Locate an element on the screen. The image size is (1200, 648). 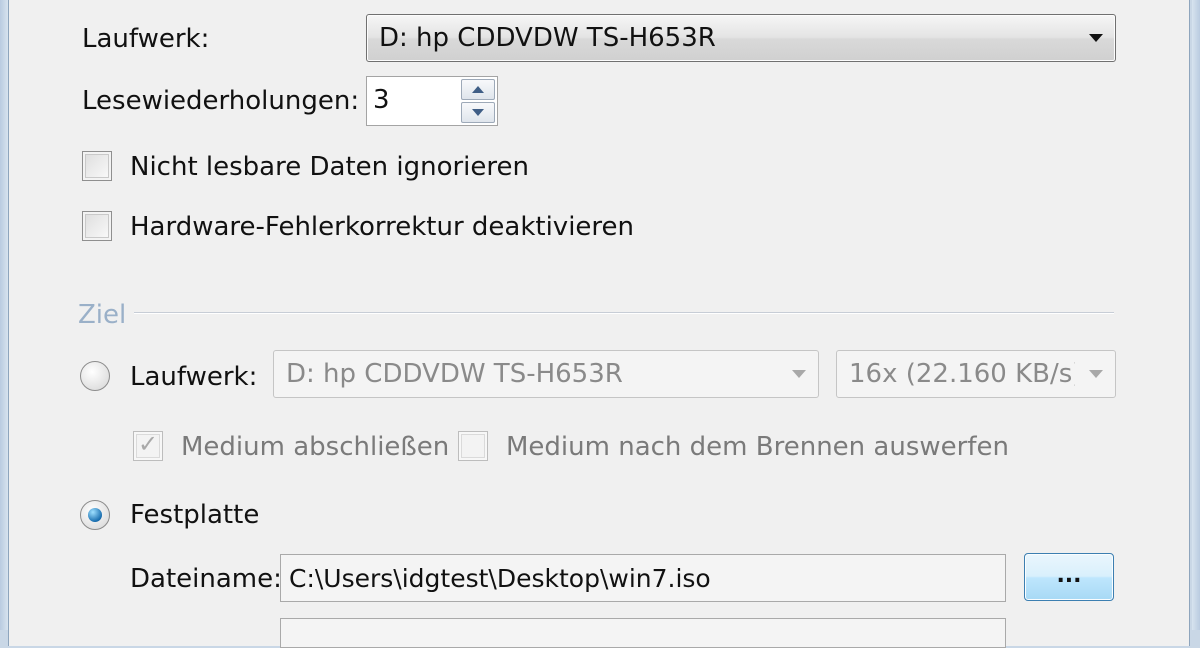
stepper-buttons is located at coordinates (478, 101).